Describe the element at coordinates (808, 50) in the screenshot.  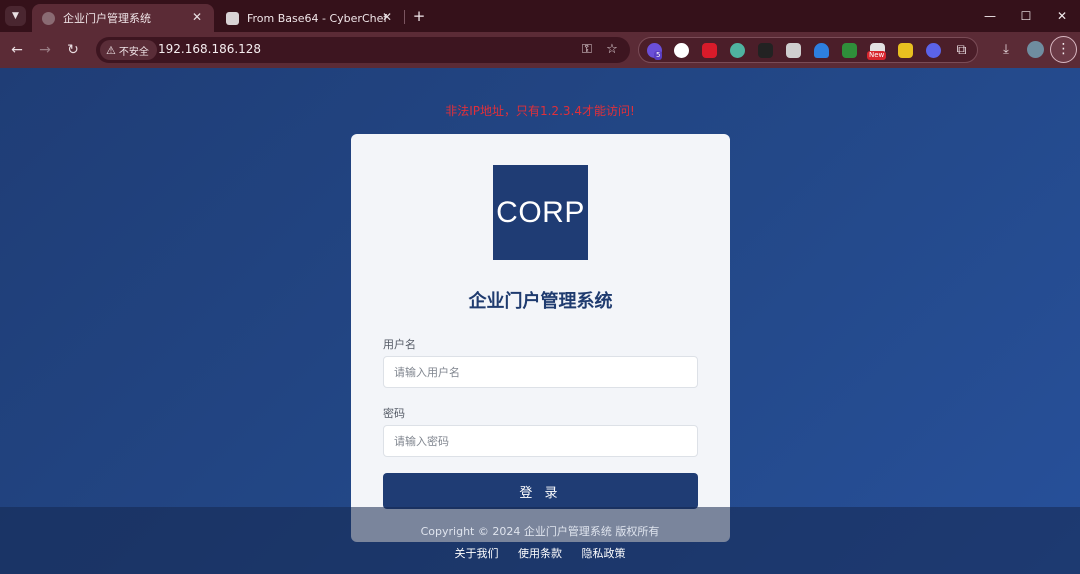
I see `extensions-area: 5 New ⧉` at that location.